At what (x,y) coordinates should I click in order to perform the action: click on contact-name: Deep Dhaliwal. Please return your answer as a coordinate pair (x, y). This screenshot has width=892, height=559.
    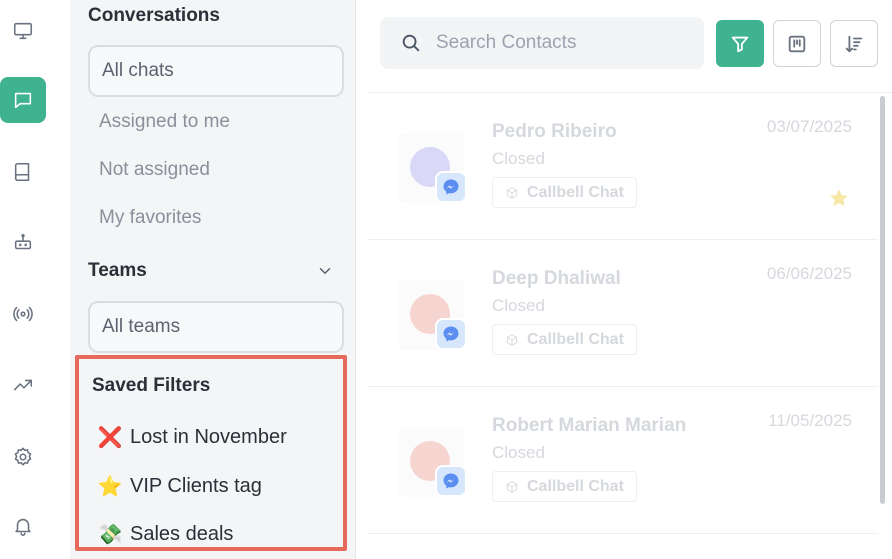
    Looking at the image, I should click on (556, 278).